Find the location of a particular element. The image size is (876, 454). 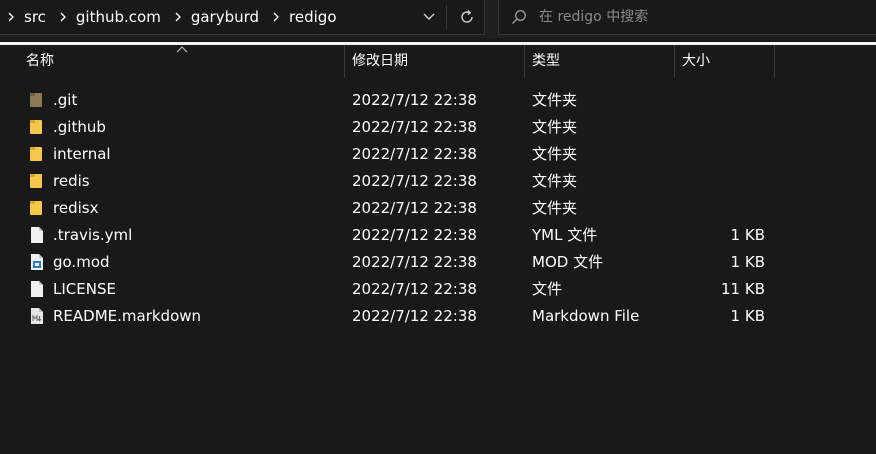

mod-file-icon is located at coordinates (37, 262).